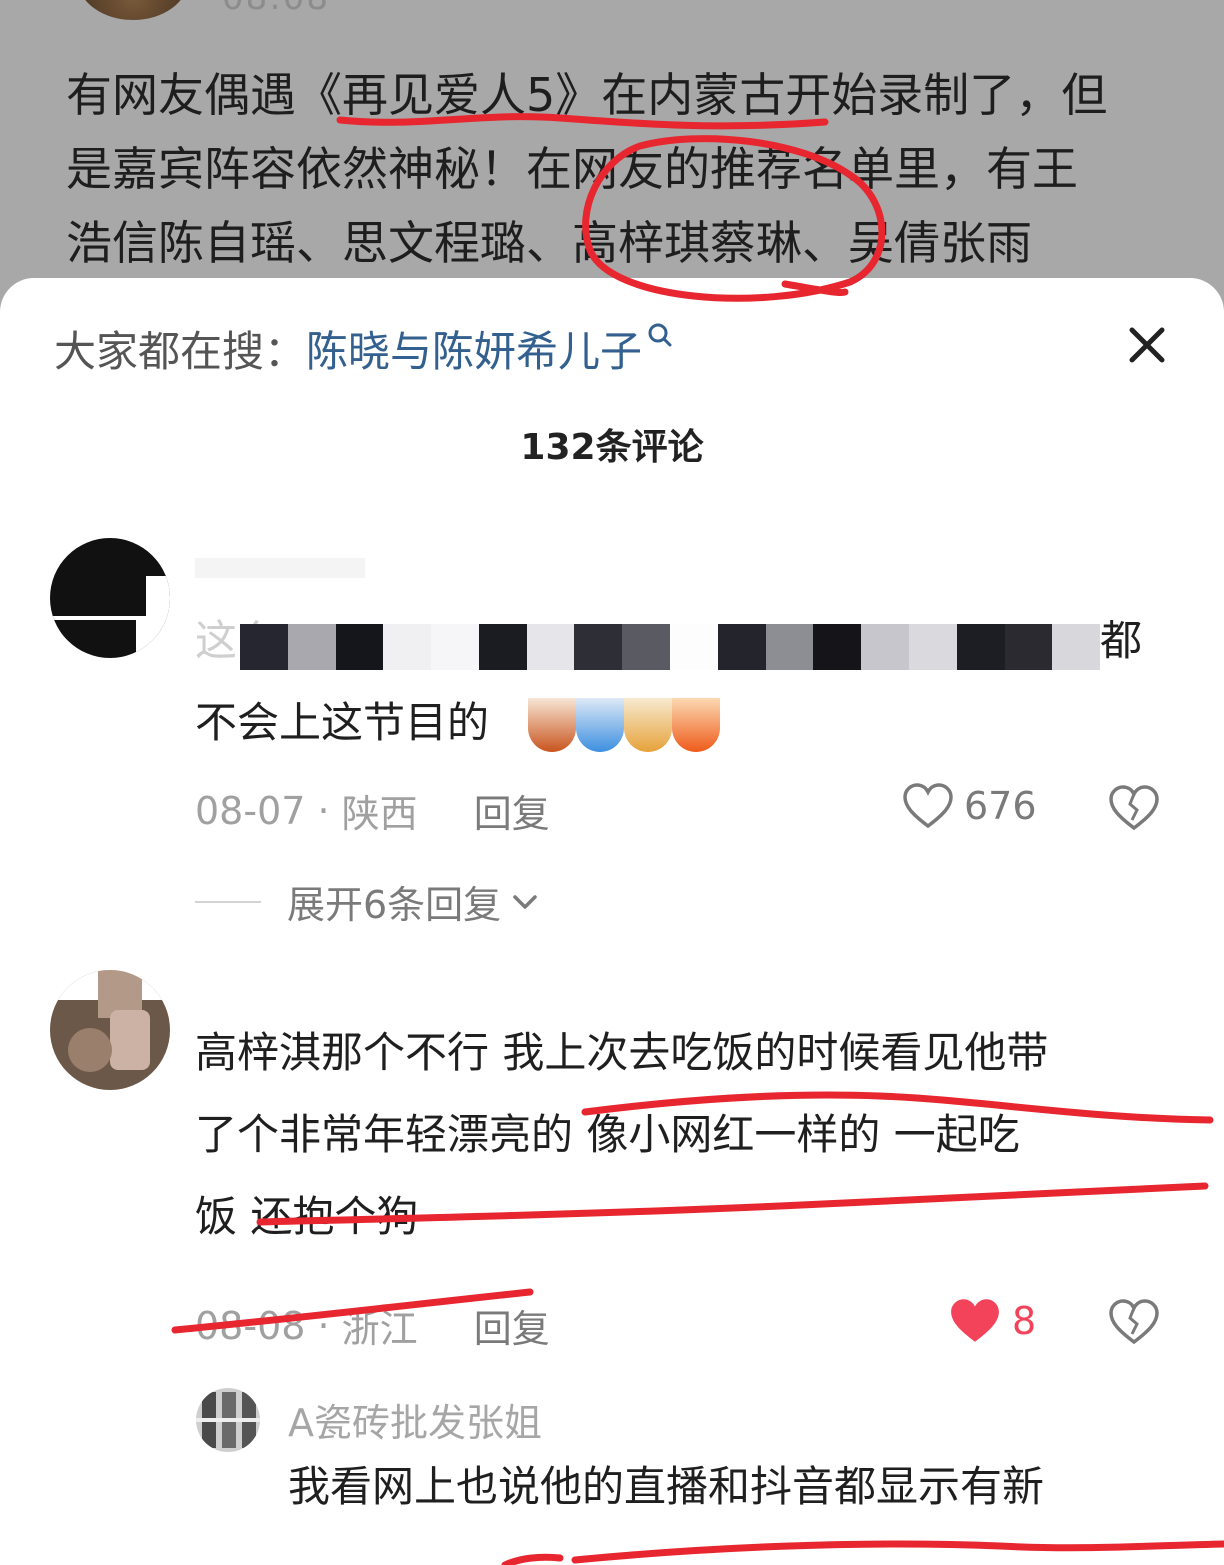  I want to click on post-time: 08:08, so click(276, 9).